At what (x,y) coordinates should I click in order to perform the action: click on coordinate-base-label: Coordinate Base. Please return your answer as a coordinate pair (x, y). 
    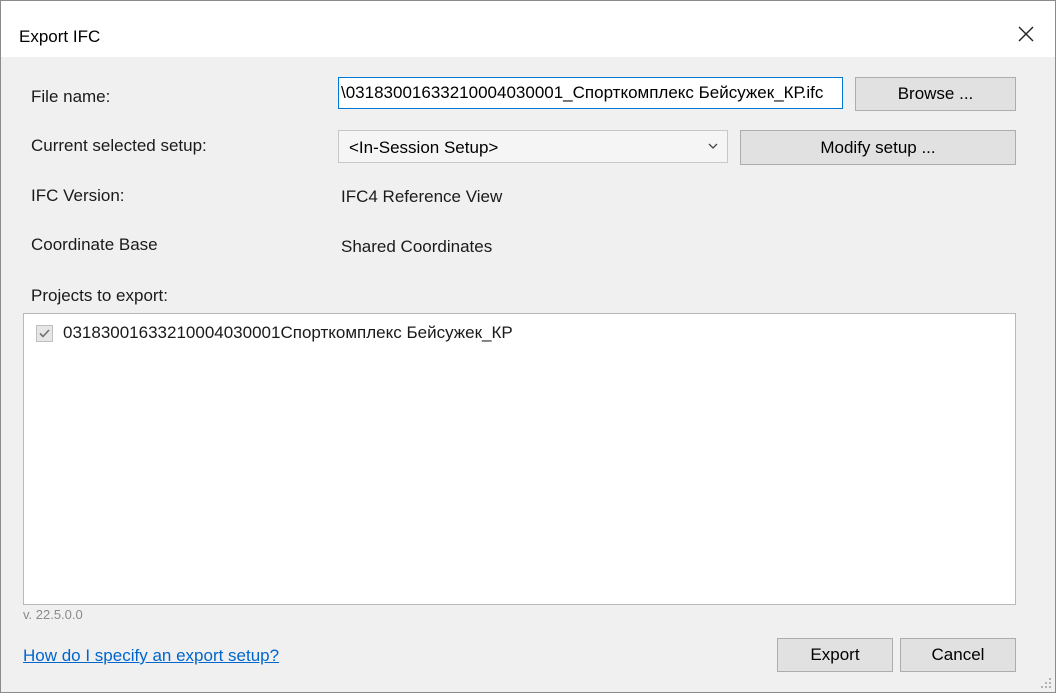
    Looking at the image, I should click on (94, 244).